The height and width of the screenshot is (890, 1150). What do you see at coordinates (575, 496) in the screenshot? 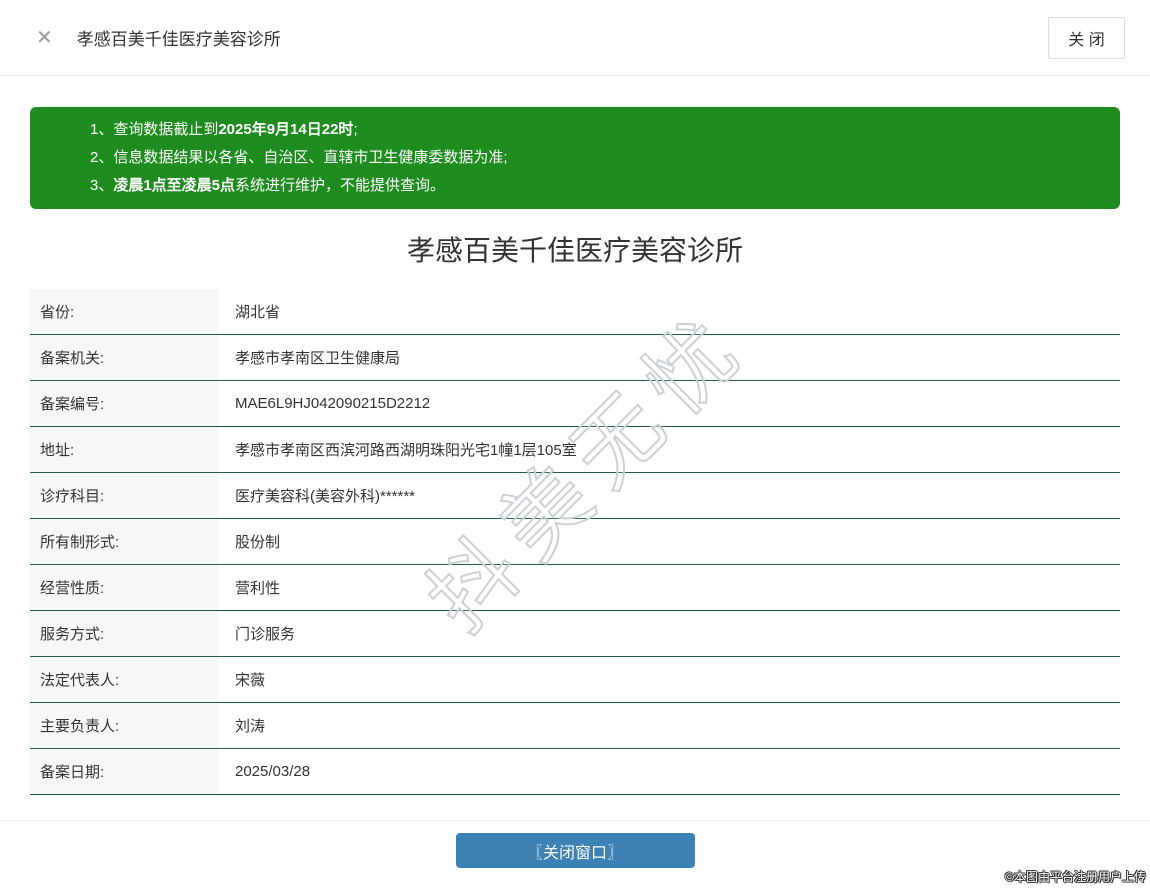
I see `table-row: 诊疗科目: 医疗美容科(美容外科)******` at bounding box center [575, 496].